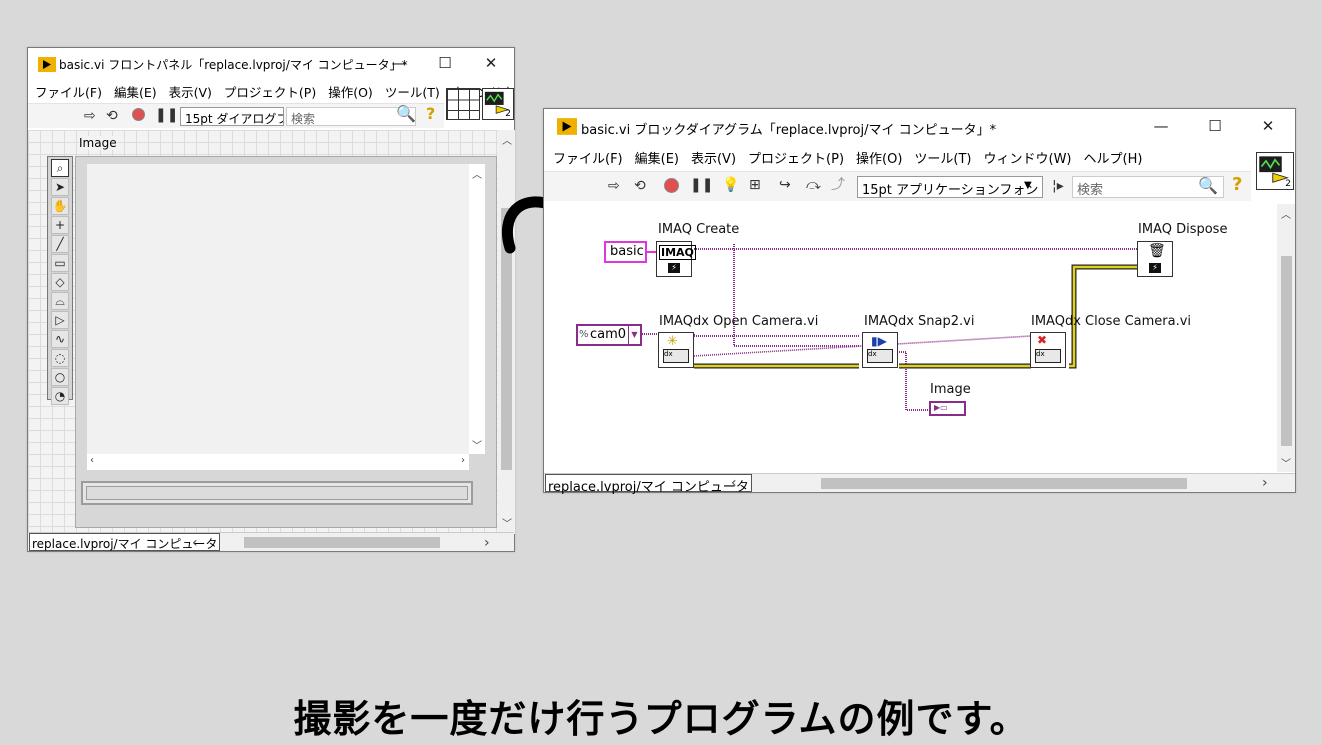 This screenshot has width=1322, height=745. I want to click on menu-help: ヘルプ(H), so click(1113, 157).